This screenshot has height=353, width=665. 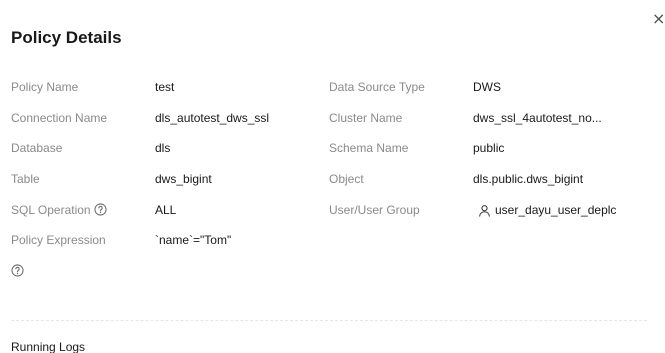 What do you see at coordinates (374, 210) in the screenshot?
I see `user-group-label: User/User Group` at bounding box center [374, 210].